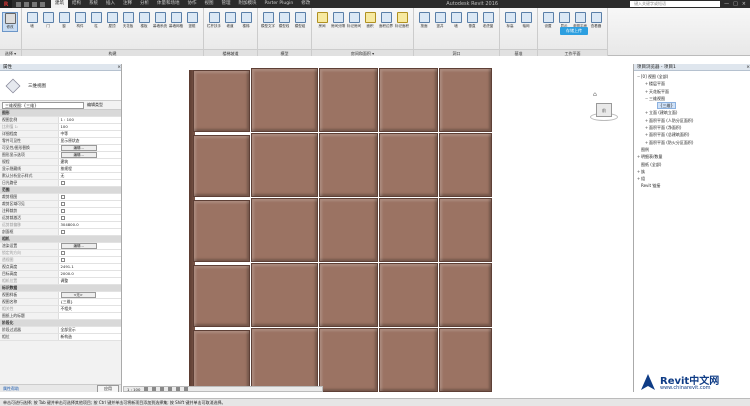 The image size is (750, 406). Describe the element at coordinates (112, 52) in the screenshot. I see `ribbon-group-label: 构建` at that location.